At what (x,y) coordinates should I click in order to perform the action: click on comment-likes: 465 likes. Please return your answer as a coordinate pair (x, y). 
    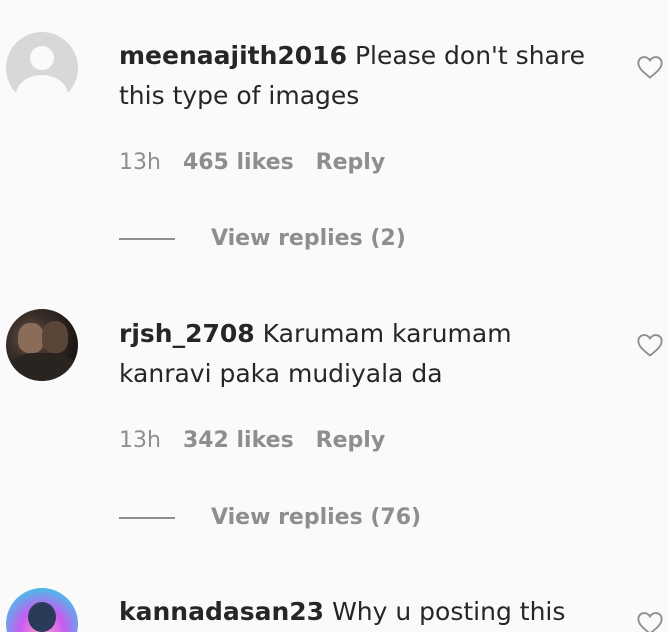
    Looking at the image, I should click on (238, 162).